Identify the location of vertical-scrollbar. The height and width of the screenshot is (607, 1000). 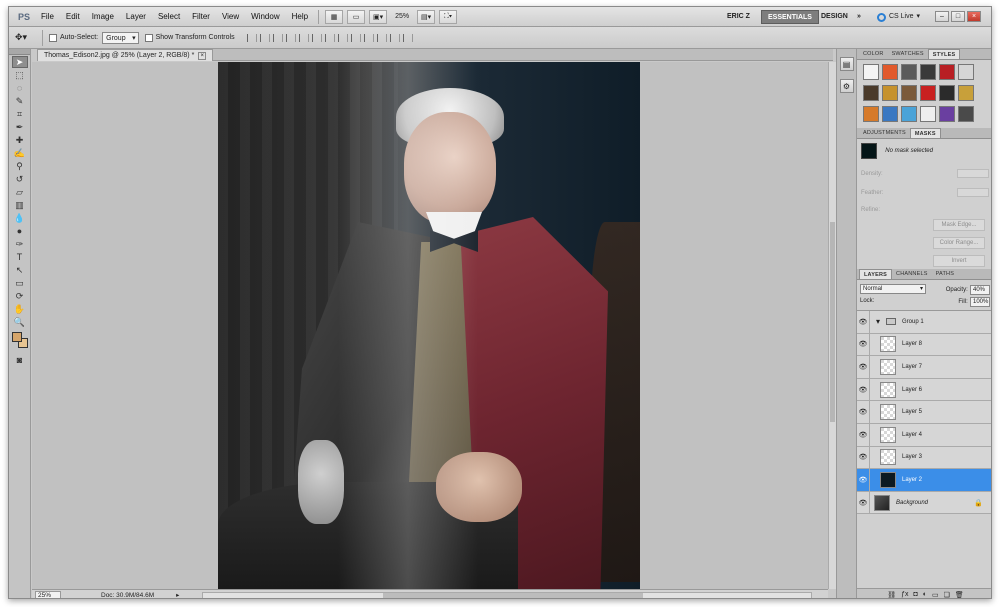
(832, 325).